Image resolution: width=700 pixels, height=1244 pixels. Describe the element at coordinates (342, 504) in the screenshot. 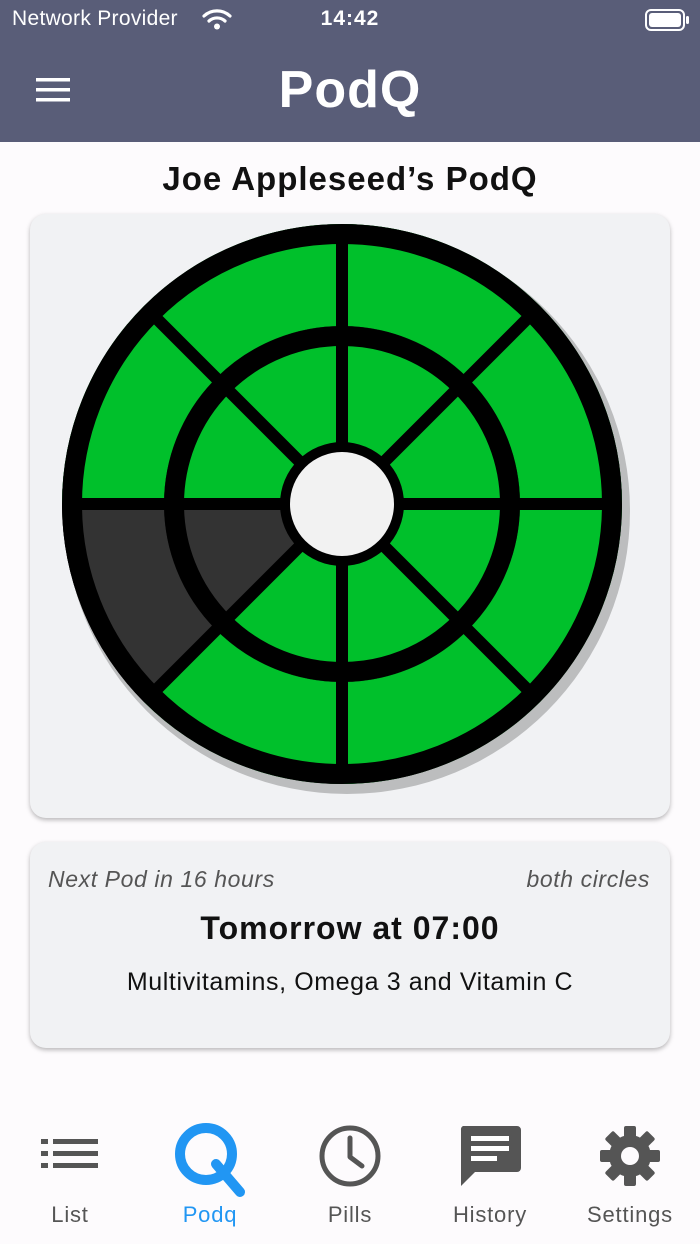

I see `wheel-center` at that location.